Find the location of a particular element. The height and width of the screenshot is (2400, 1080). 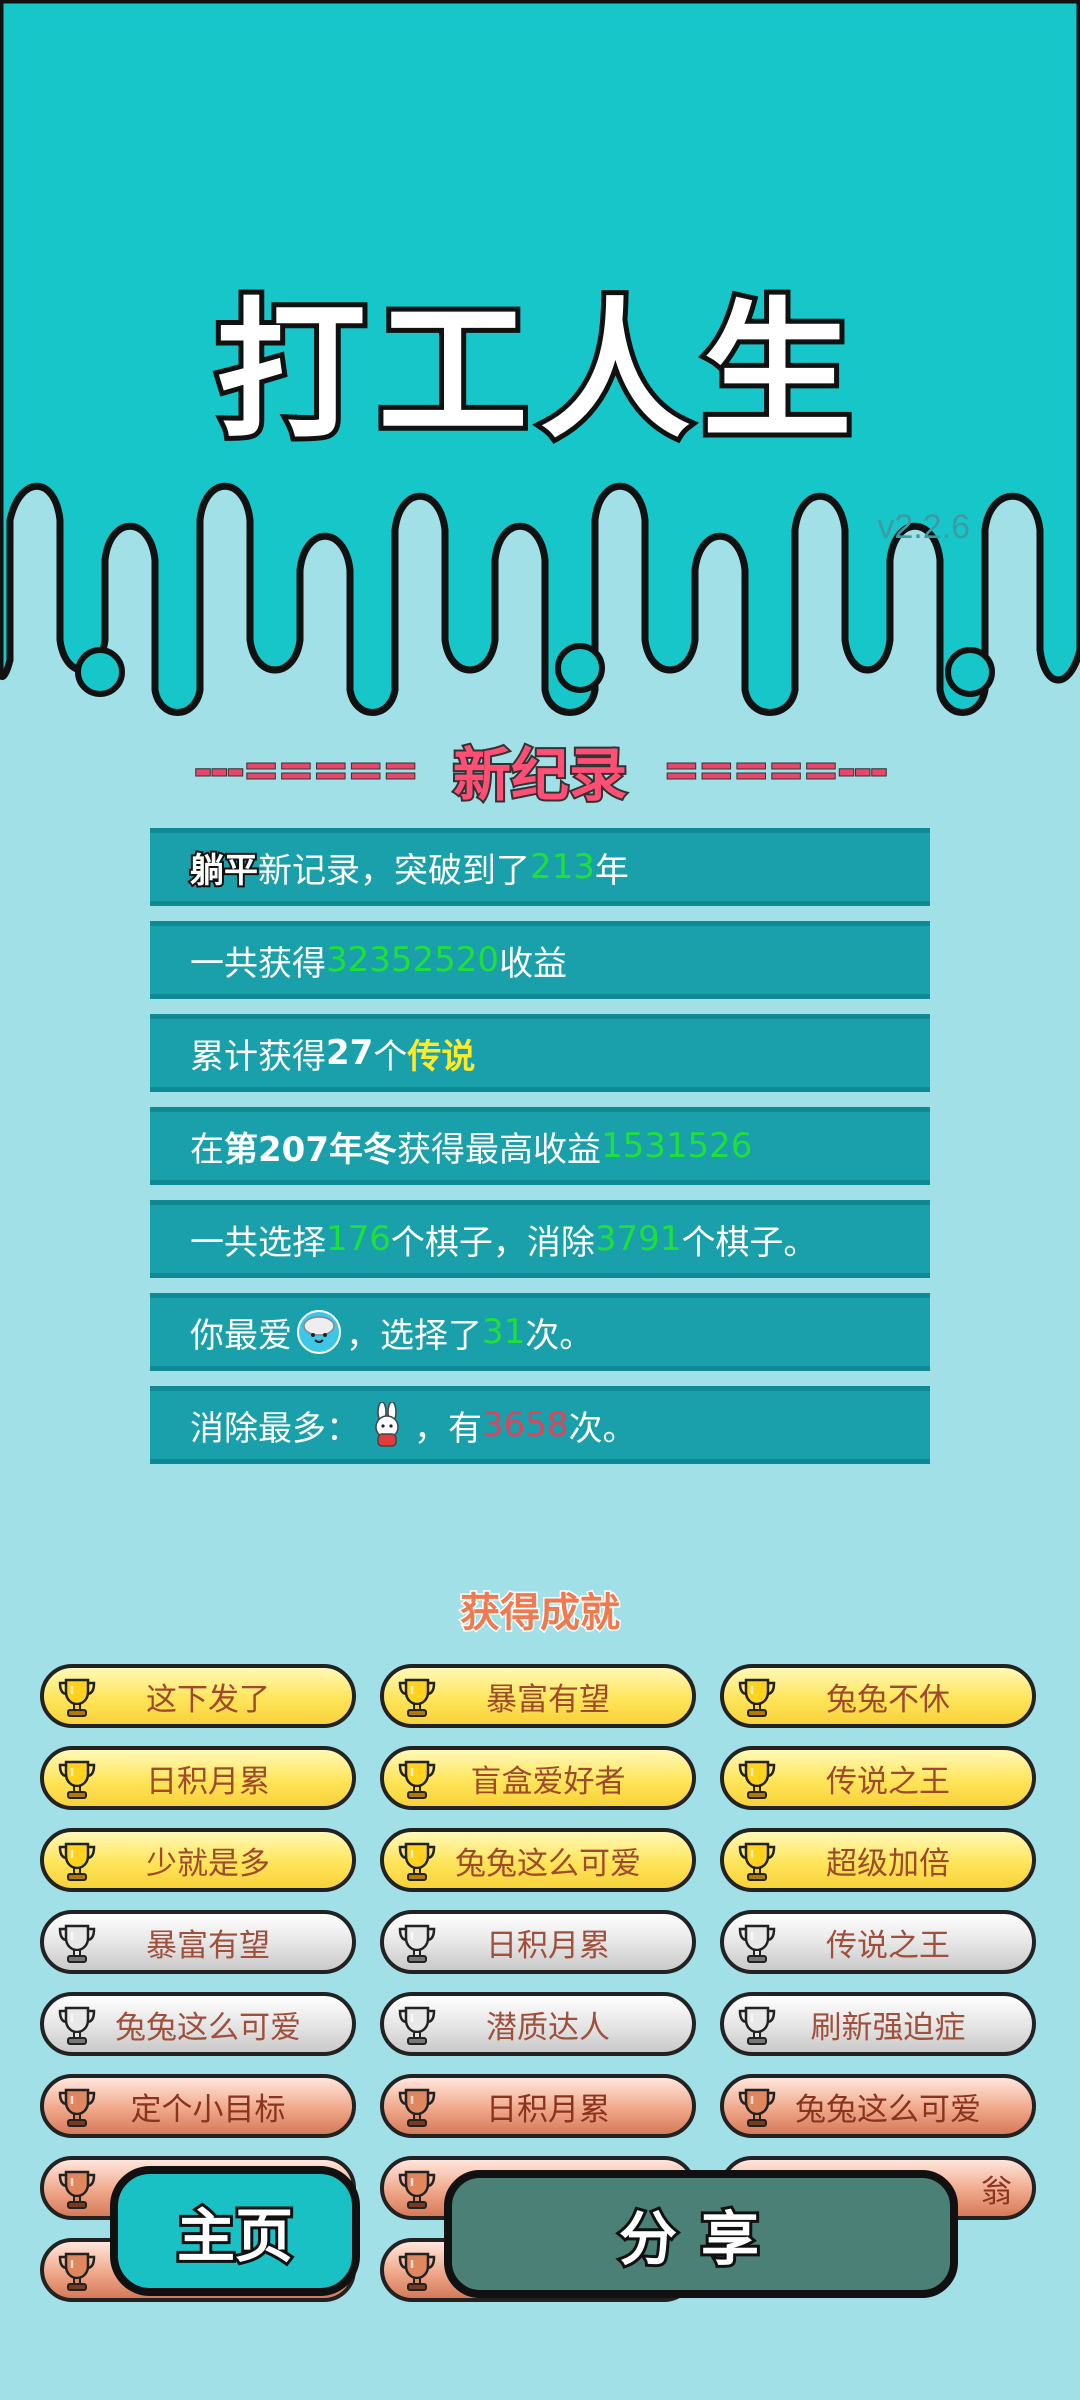

stat-row-most-cleared: 消除最多： ，有 3658 次。 is located at coordinates (540, 1425).